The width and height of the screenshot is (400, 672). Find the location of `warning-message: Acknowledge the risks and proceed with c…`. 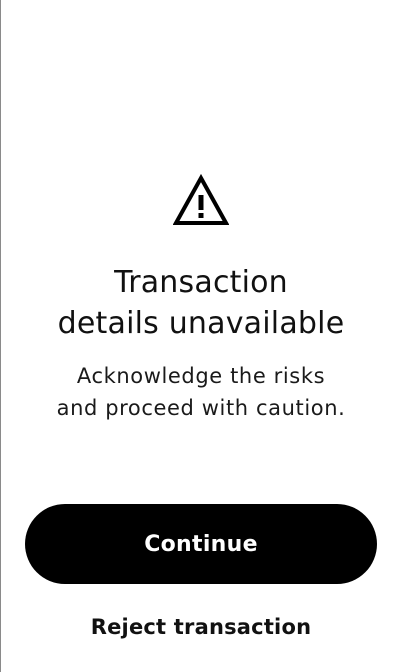

warning-message: Acknowledge the risks and proceed with c… is located at coordinates (200, 392).